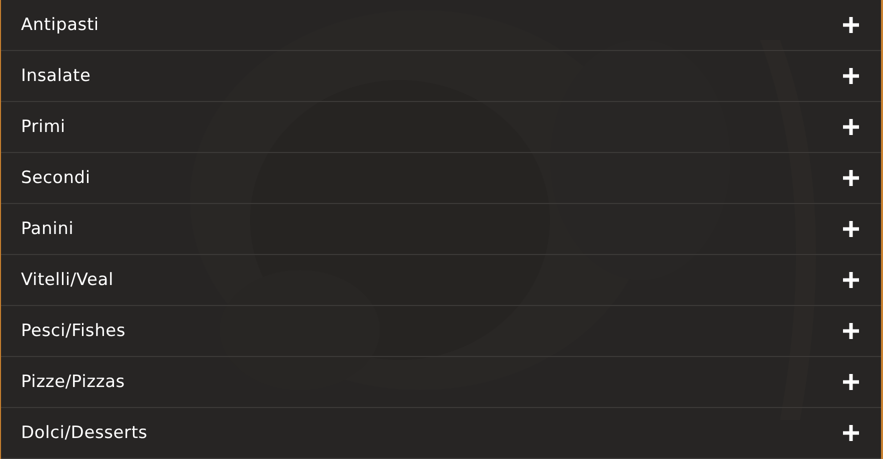  I want to click on accordion-header: Vitelli/Veal, so click(441, 280).